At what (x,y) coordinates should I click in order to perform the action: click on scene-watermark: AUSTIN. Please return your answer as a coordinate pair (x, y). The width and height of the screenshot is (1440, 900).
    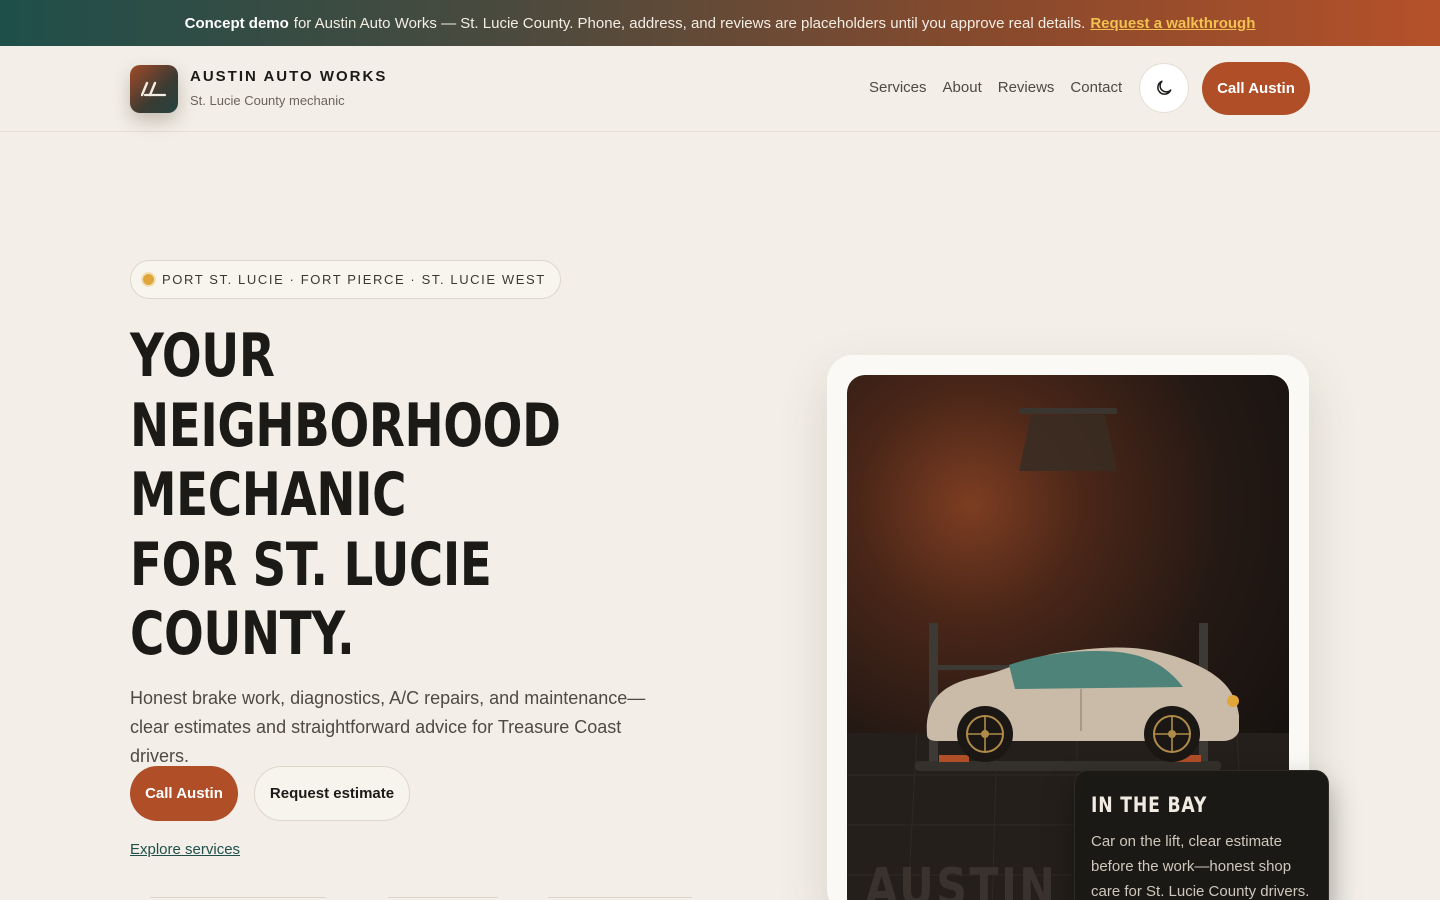
    Looking at the image, I should click on (961, 879).